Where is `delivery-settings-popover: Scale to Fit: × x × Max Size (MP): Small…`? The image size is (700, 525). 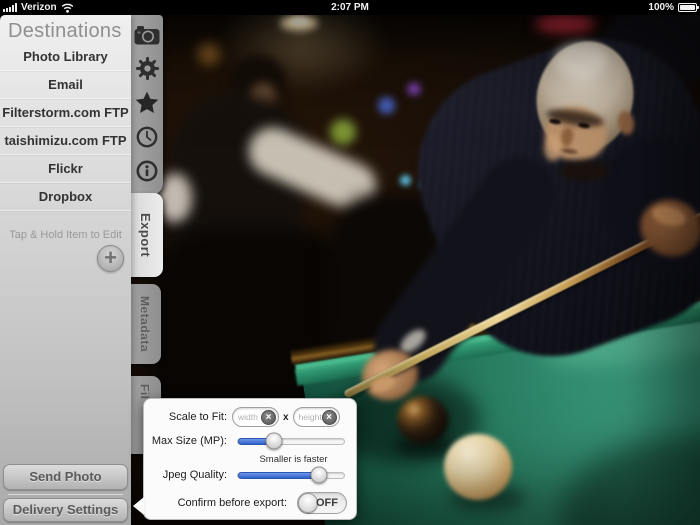
delivery-settings-popover: Scale to Fit: × x × Max Size (MP): Small… is located at coordinates (245, 459).